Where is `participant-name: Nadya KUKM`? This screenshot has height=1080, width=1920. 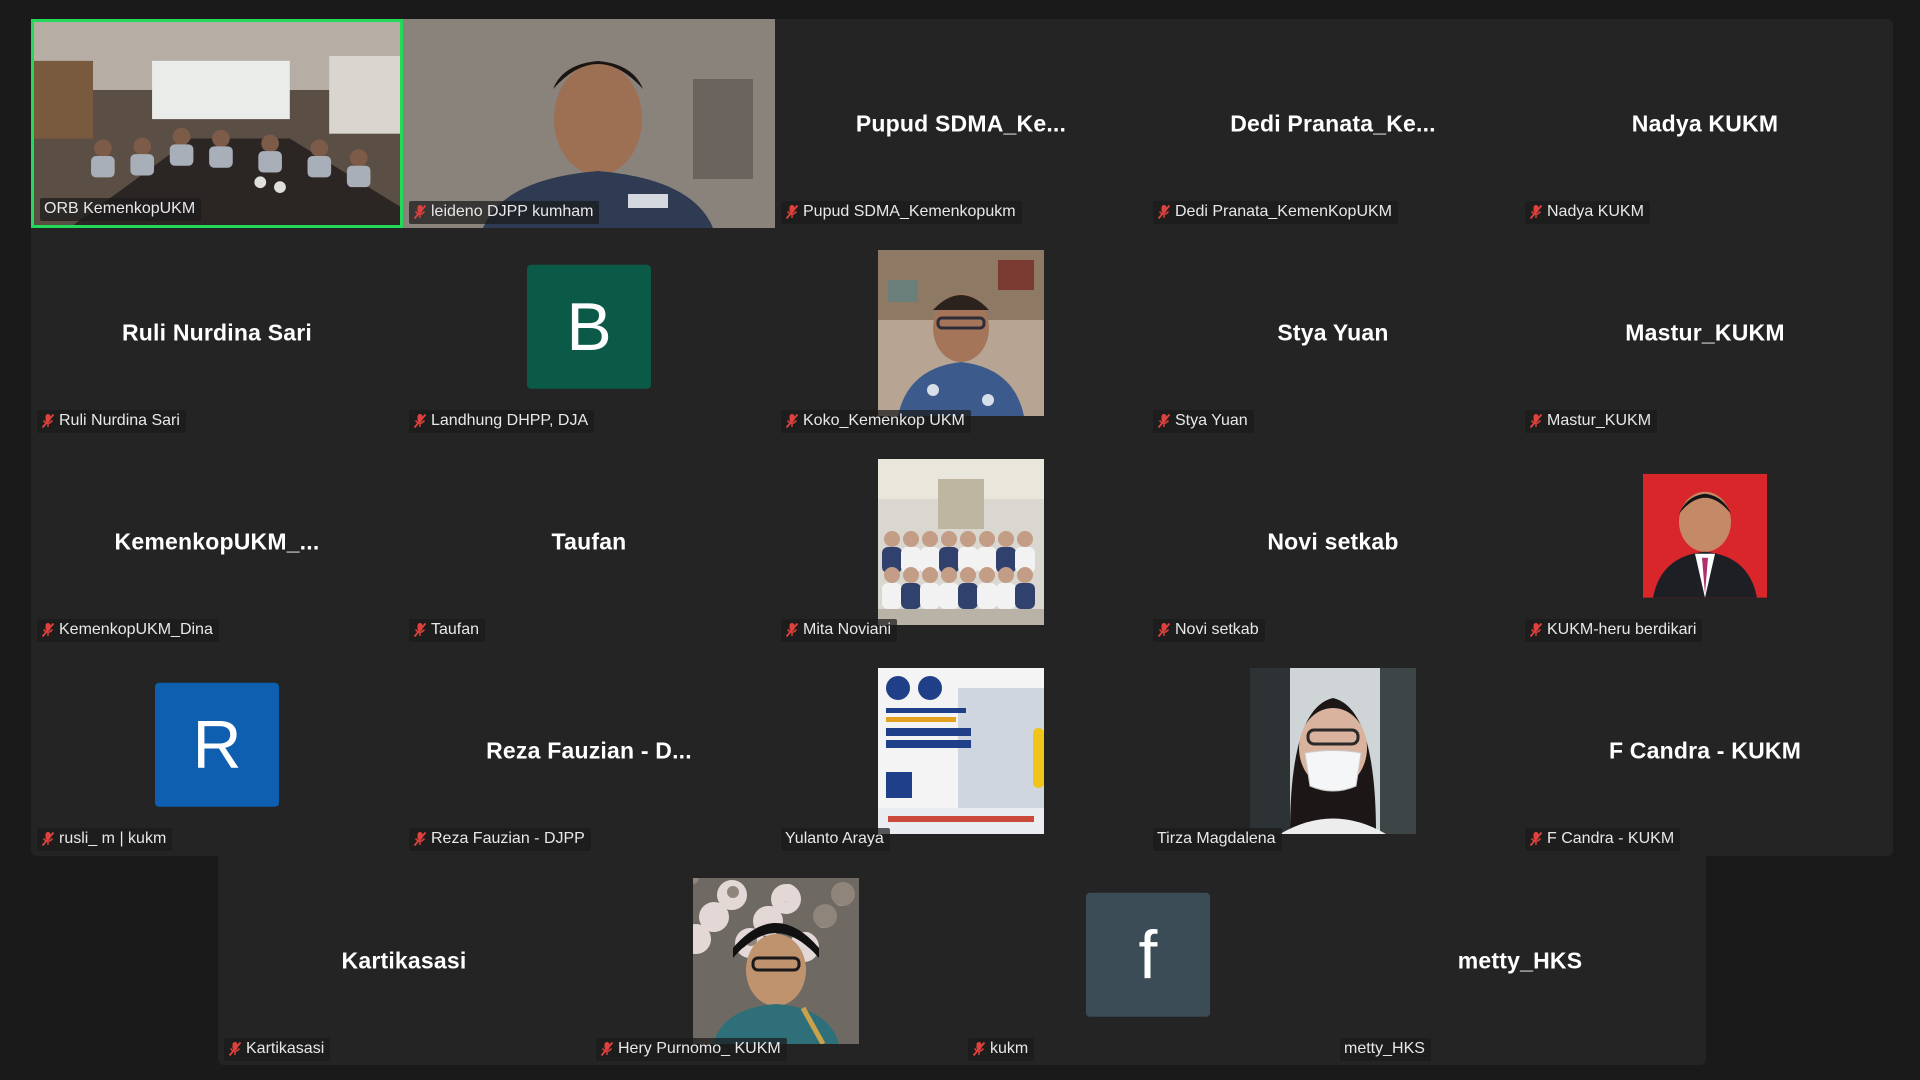
participant-name: Nadya KUKM is located at coordinates (1595, 211).